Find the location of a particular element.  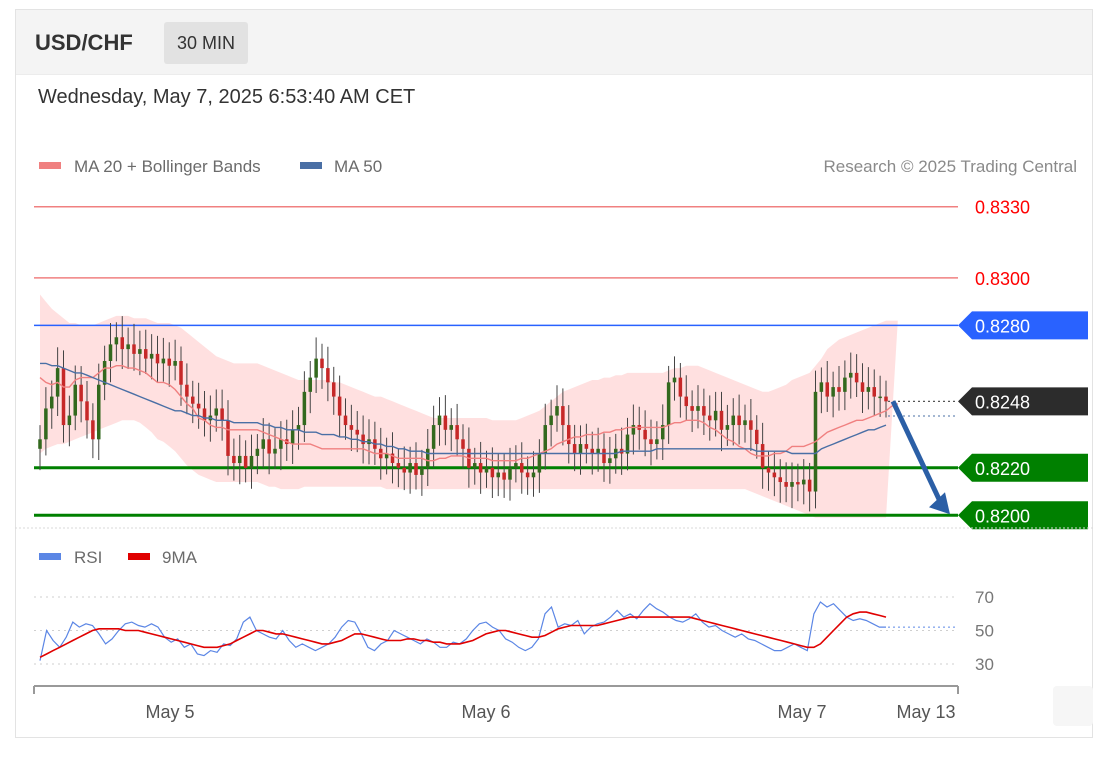

legend-ma20-swatch is located at coordinates (50, 165).